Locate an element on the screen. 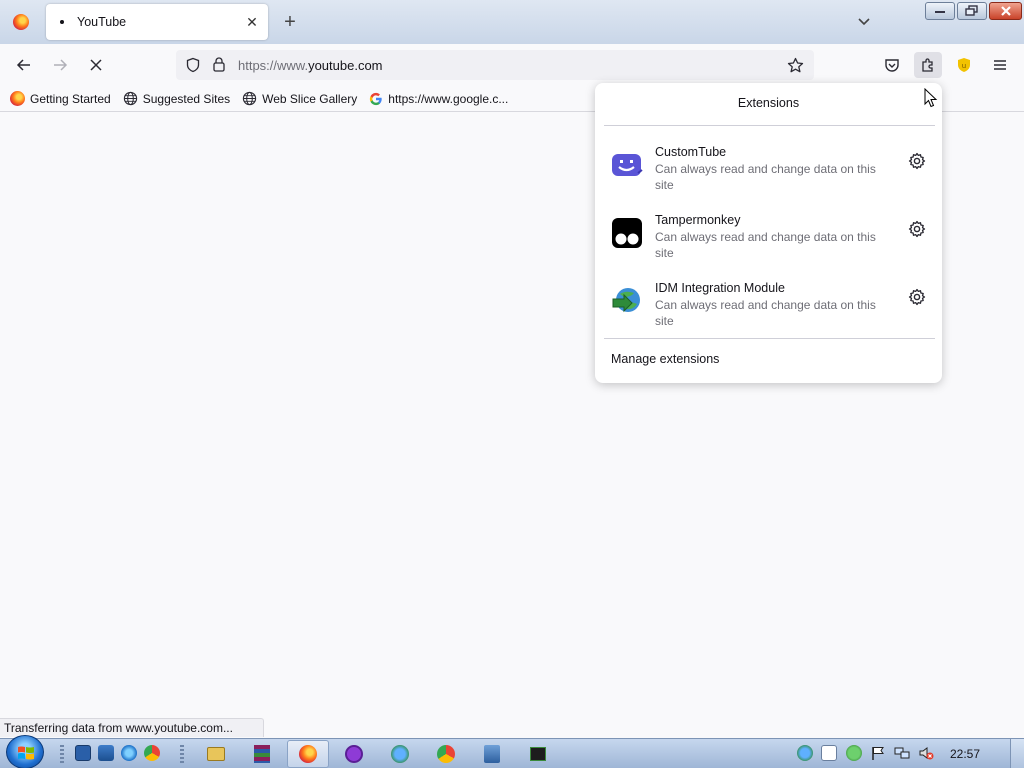  minimize-icon is located at coordinates (940, 12).